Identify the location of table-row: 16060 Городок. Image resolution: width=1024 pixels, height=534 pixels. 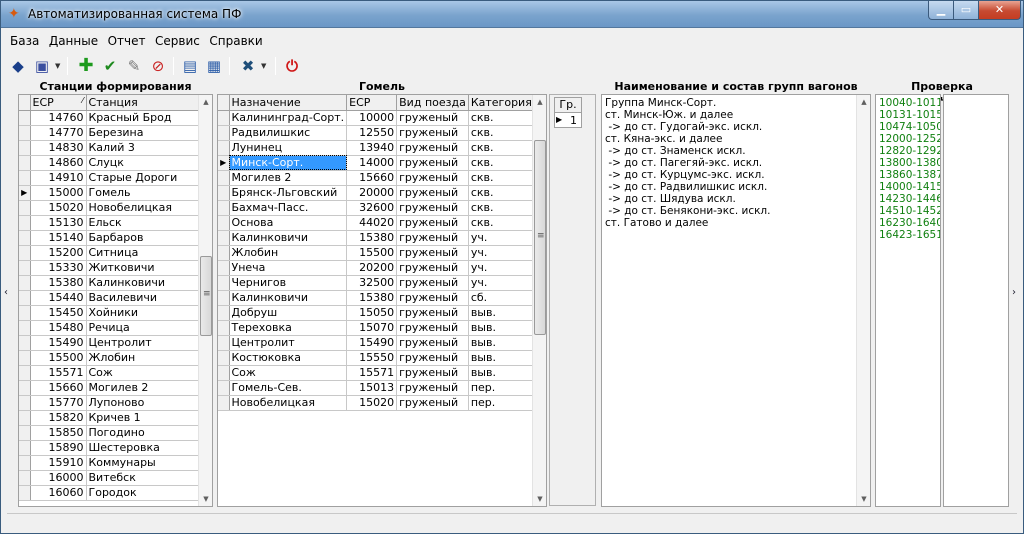
(109, 493).